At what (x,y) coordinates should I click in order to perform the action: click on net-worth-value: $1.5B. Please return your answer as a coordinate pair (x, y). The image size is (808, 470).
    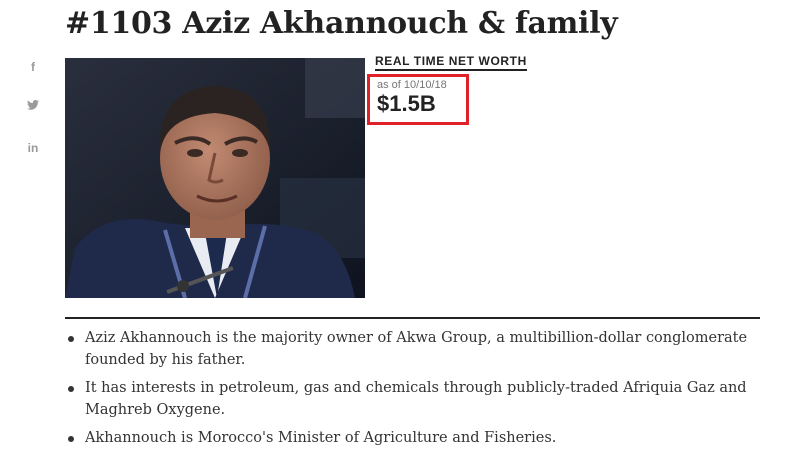
    Looking at the image, I should click on (406, 103).